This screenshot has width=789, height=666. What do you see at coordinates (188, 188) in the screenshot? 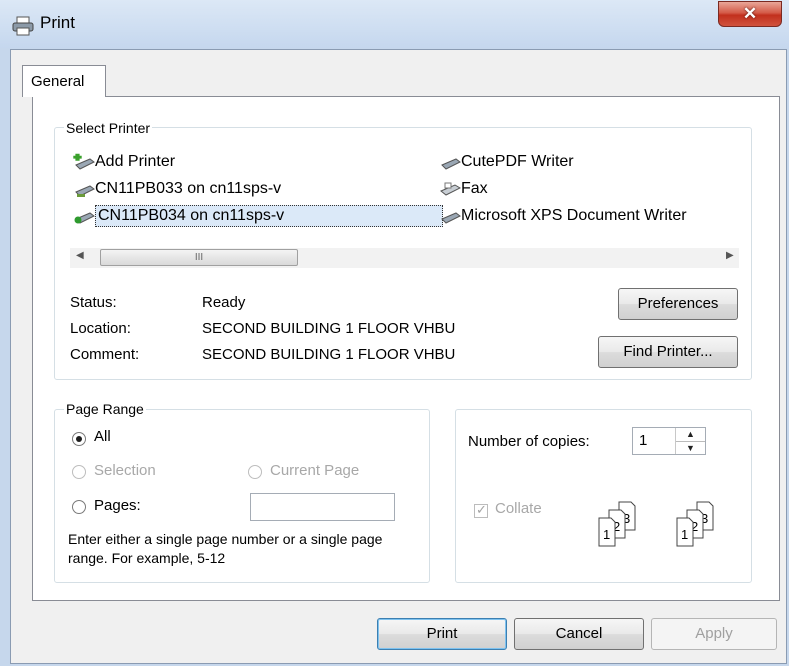
I see `printer-name: CN11PB033 on cn11sps-v` at bounding box center [188, 188].